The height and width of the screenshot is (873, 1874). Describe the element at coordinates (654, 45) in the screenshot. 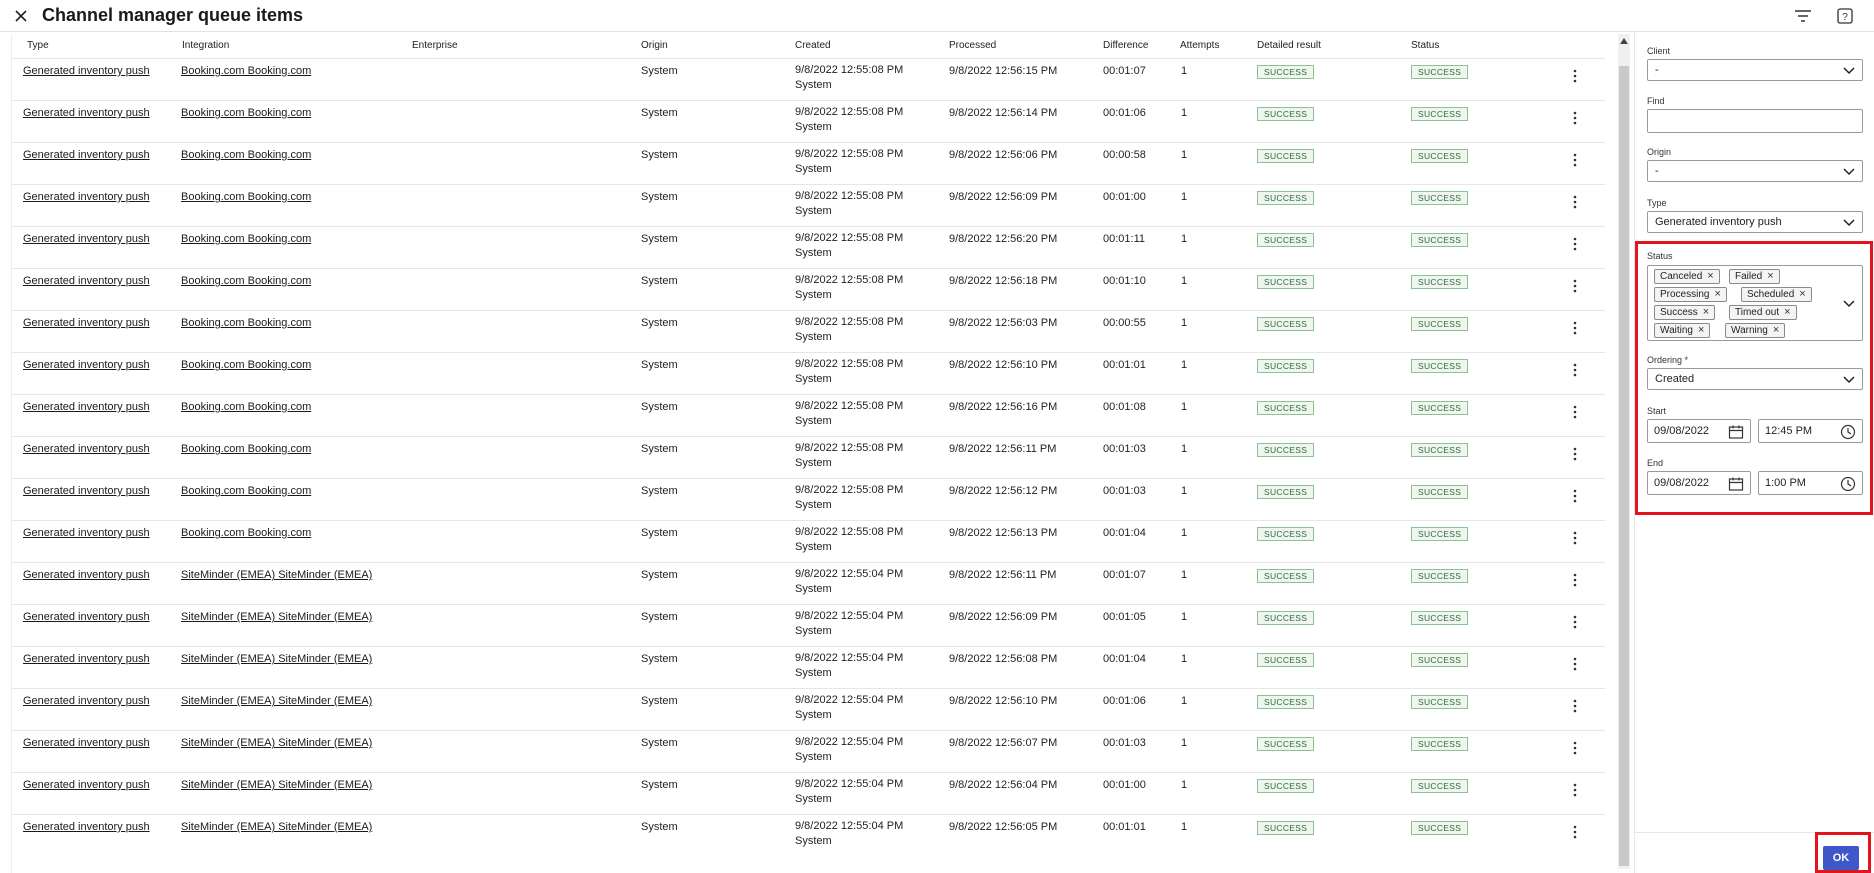

I see `column-header-origin: Origin` at that location.